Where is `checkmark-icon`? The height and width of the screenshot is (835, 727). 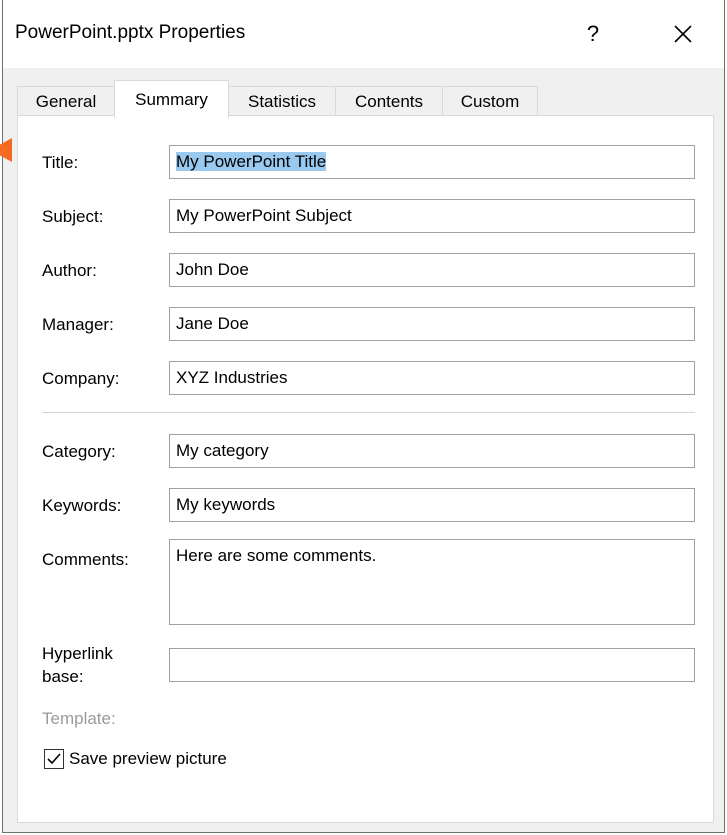
checkmark-icon is located at coordinates (54, 759).